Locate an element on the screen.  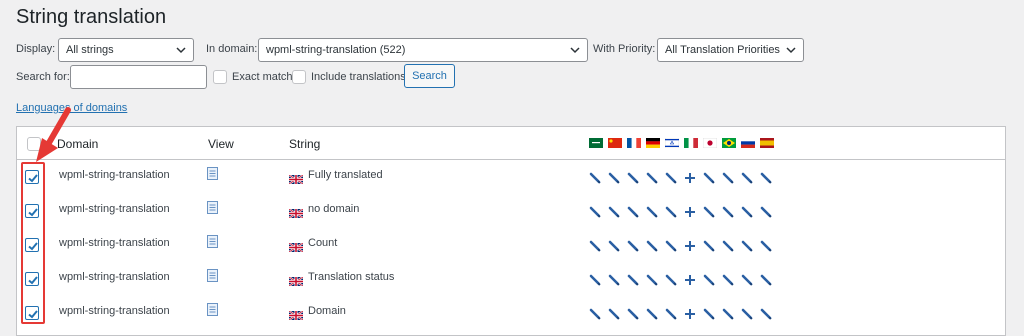
domain-select-value: wpml-string-translation (522) is located at coordinates (336, 50).